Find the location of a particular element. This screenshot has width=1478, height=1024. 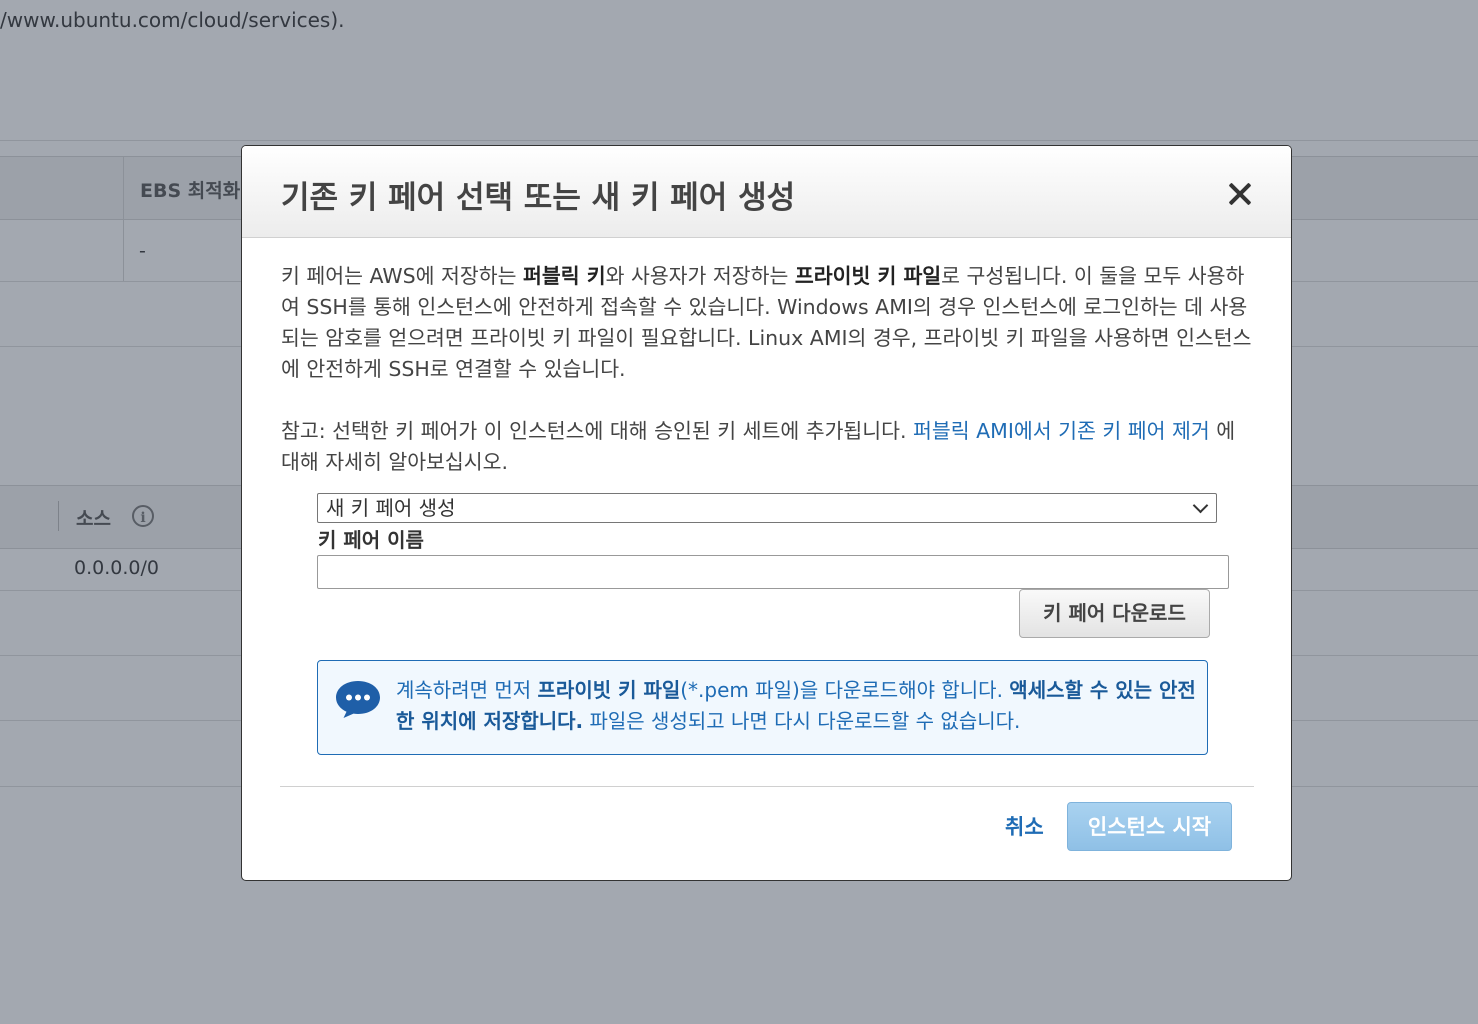

key-pair-name-label: 키 페어 이름 is located at coordinates (371, 540).